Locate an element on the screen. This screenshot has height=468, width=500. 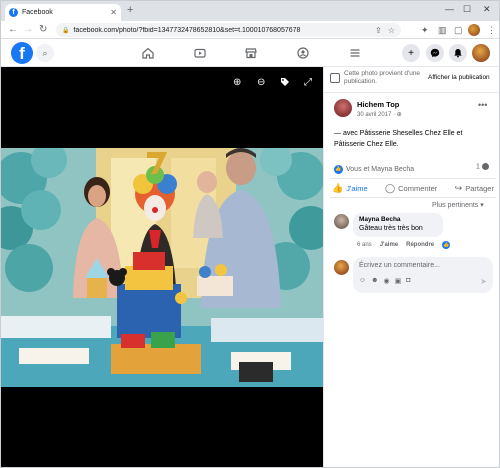
like-button: 👍 J'aime is located at coordinates (350, 188).